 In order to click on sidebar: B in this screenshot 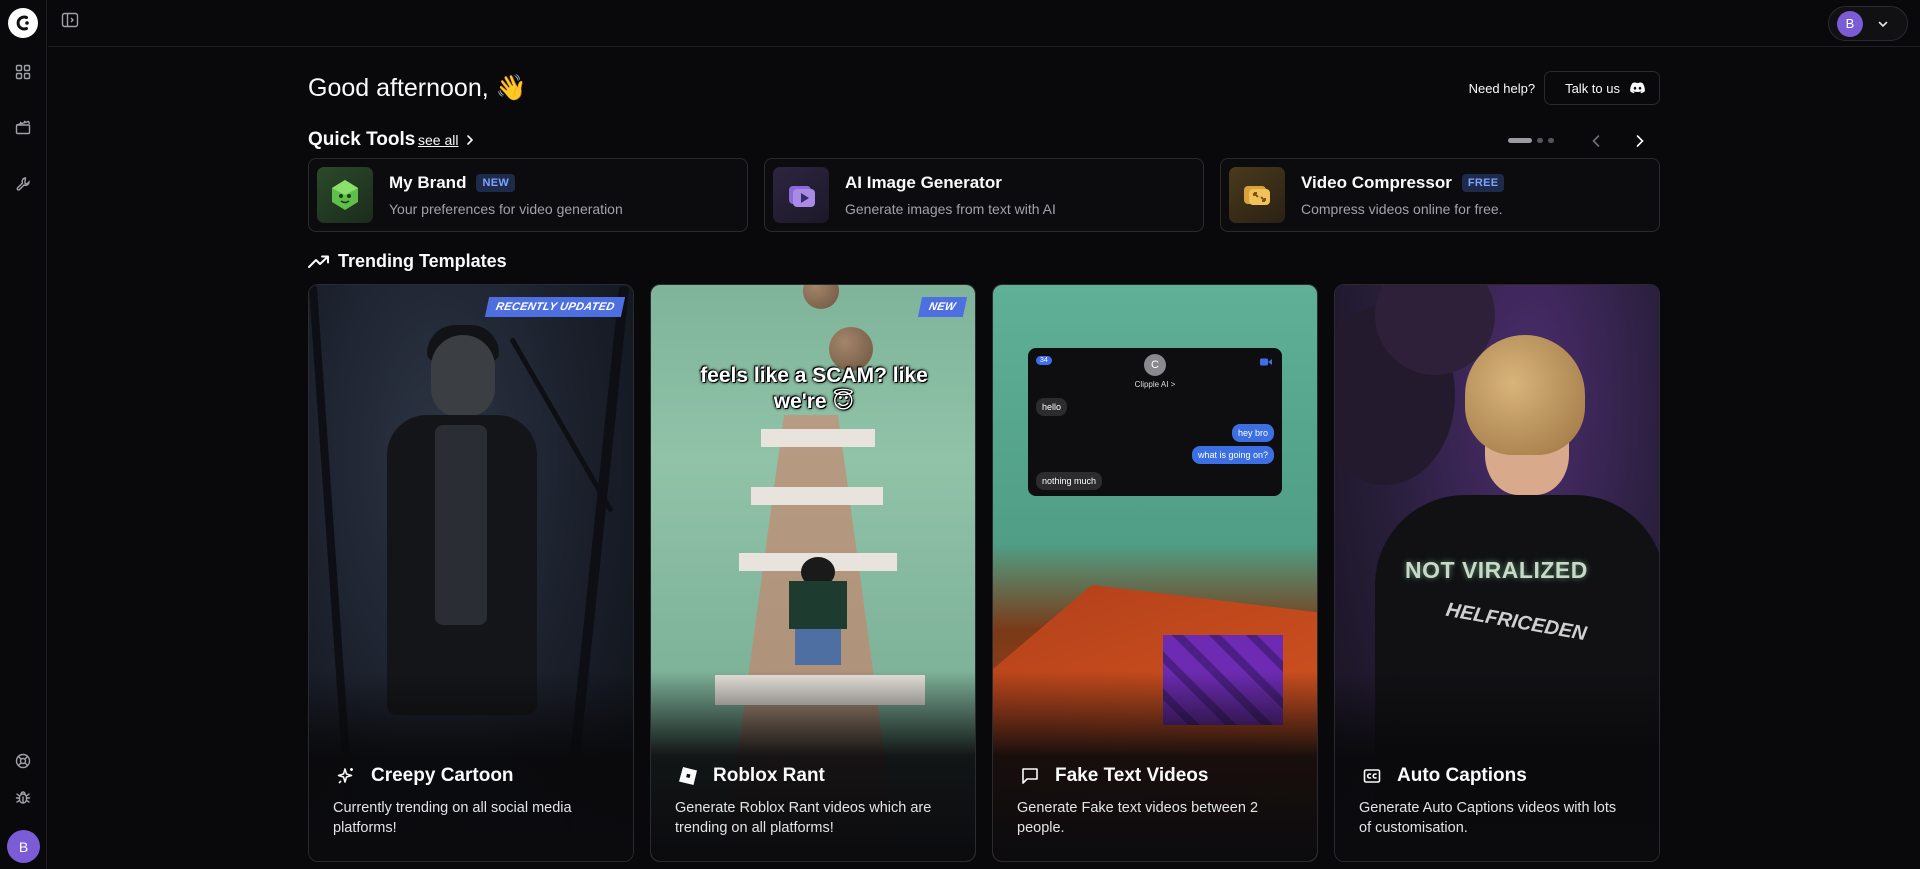, I will do `click(23, 434)`.